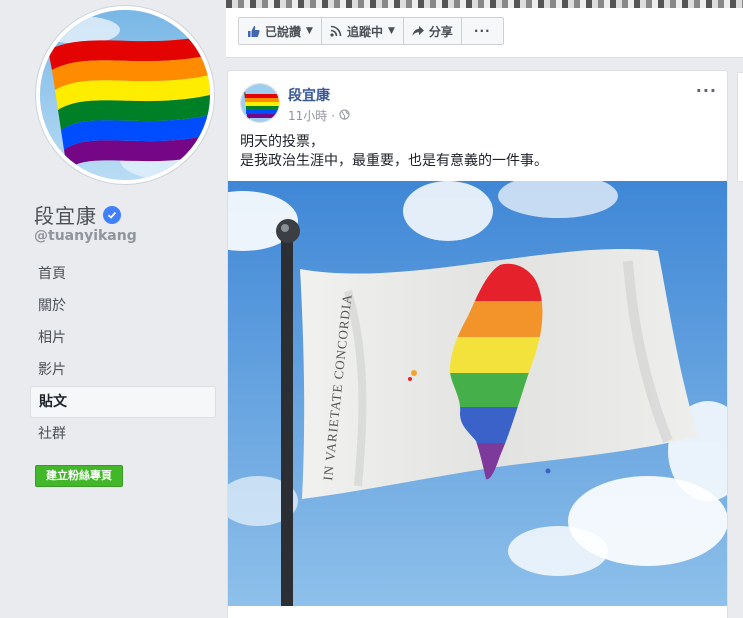 The width and height of the screenshot is (743, 618). Describe the element at coordinates (440, 31) in the screenshot. I see `share-label: 分享` at that location.